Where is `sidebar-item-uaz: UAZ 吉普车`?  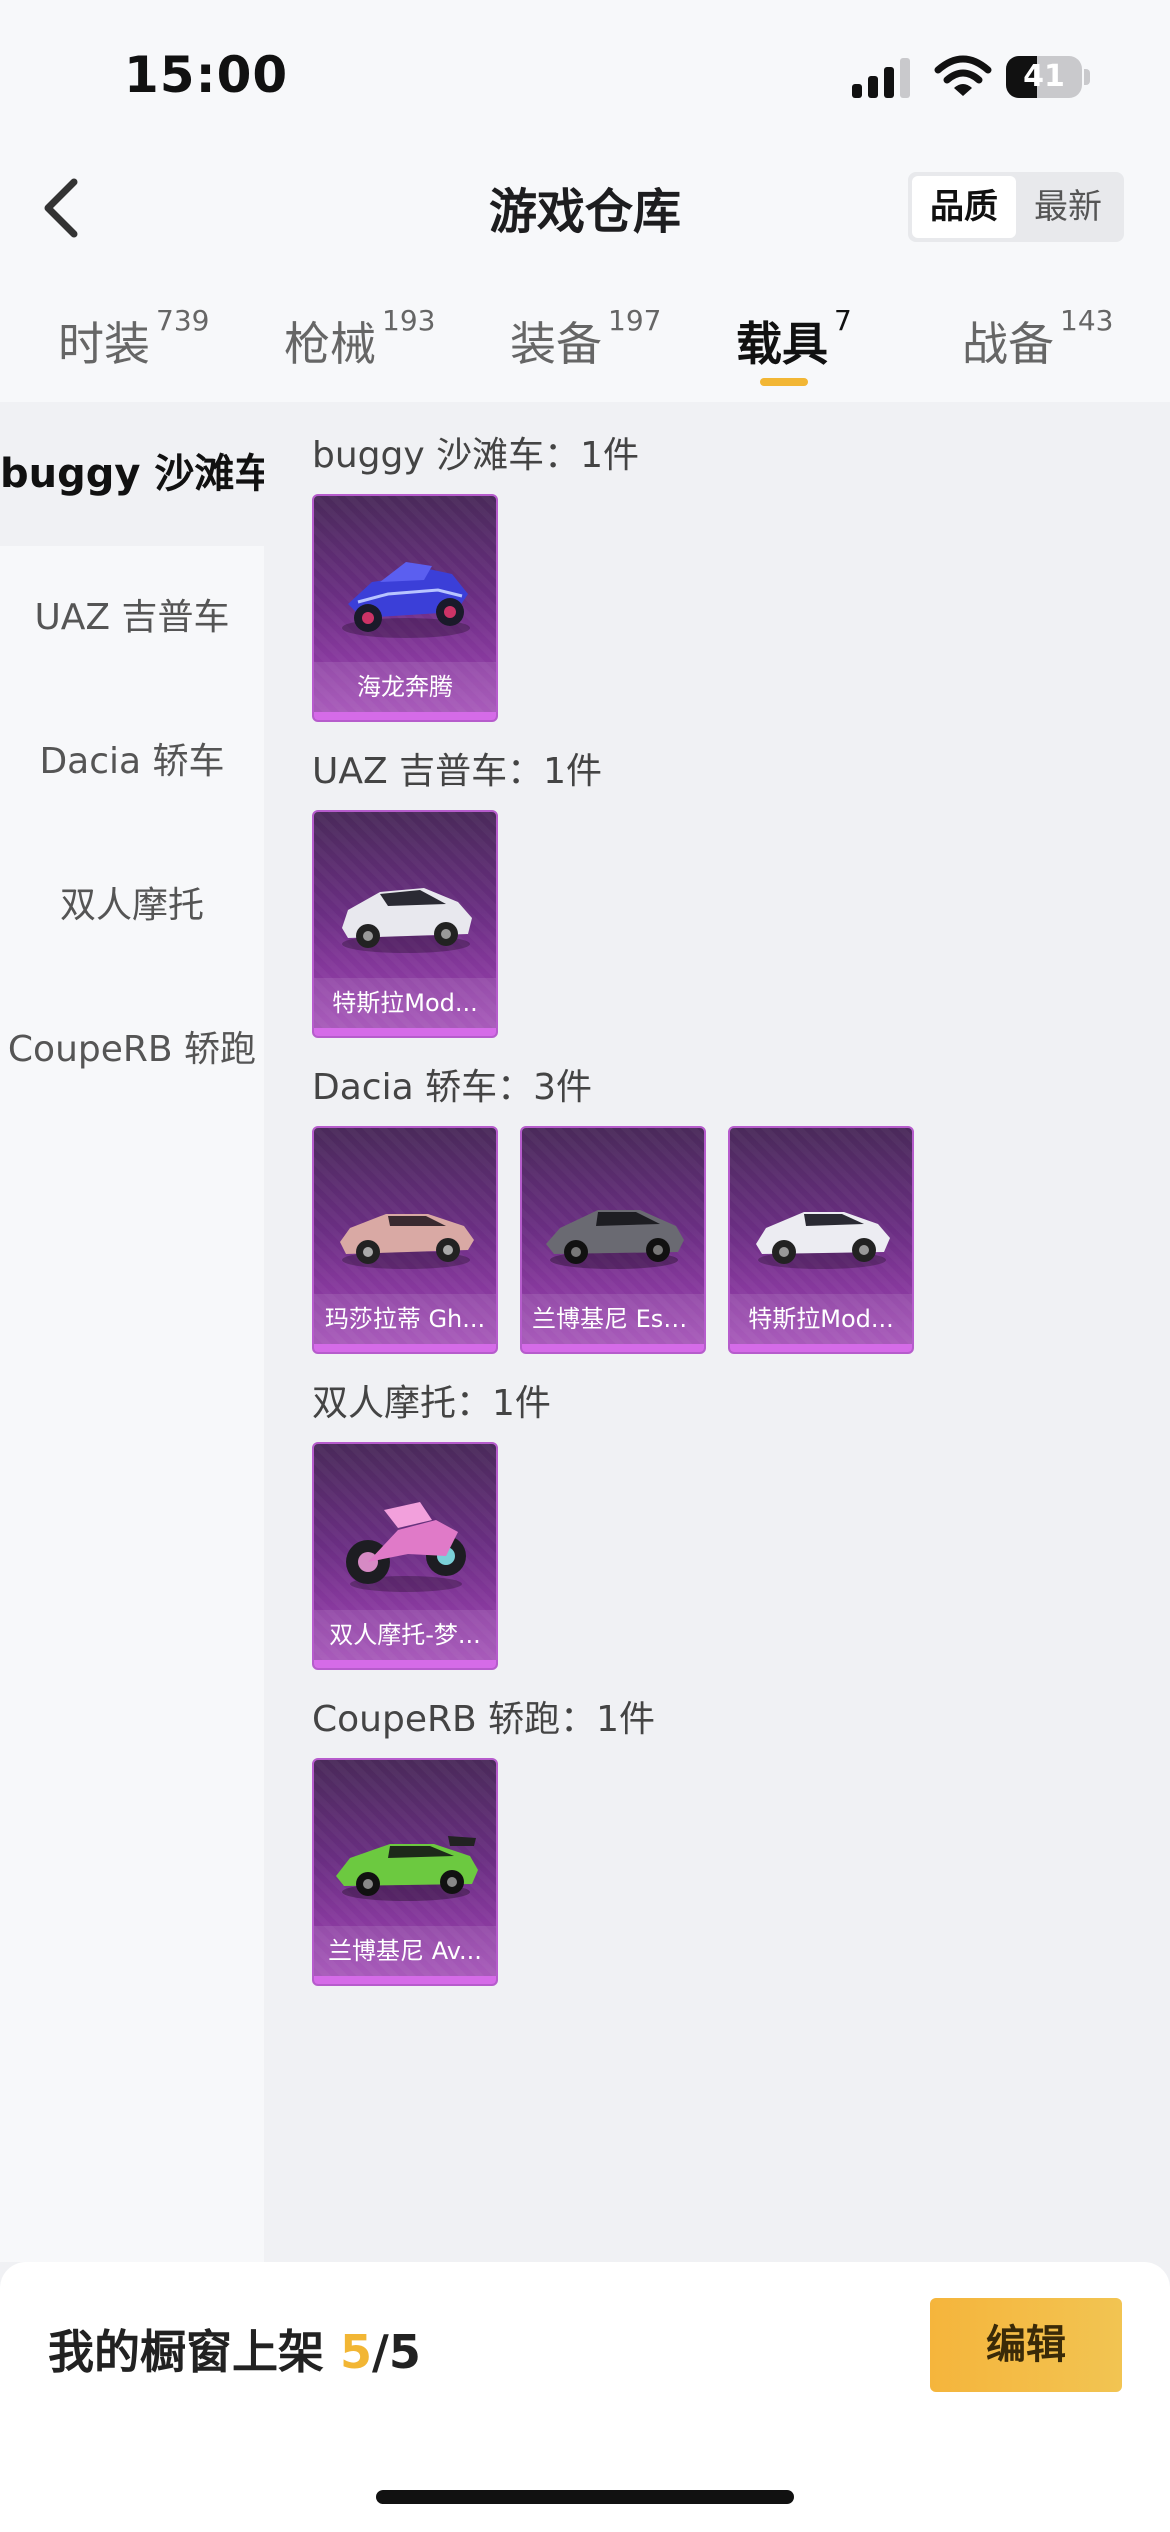
sidebar-item-uaz: UAZ 吉普车 is located at coordinates (132, 618).